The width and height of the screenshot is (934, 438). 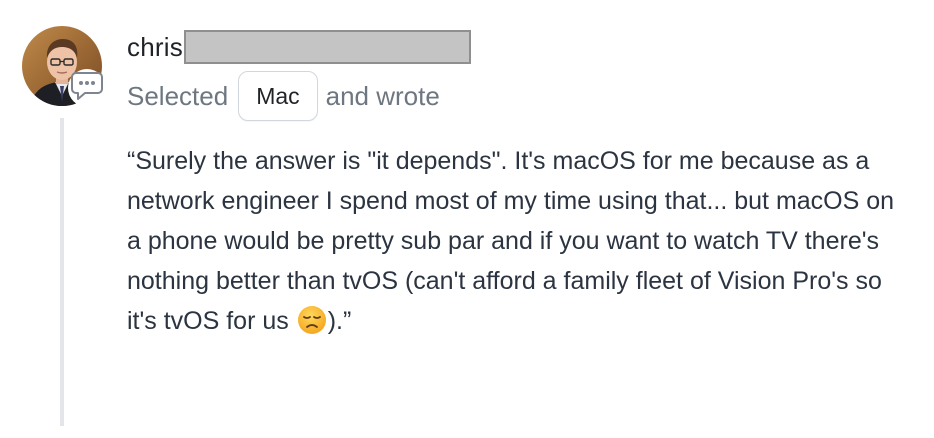 What do you see at coordinates (327, 47) in the screenshot?
I see `redaction-block` at bounding box center [327, 47].